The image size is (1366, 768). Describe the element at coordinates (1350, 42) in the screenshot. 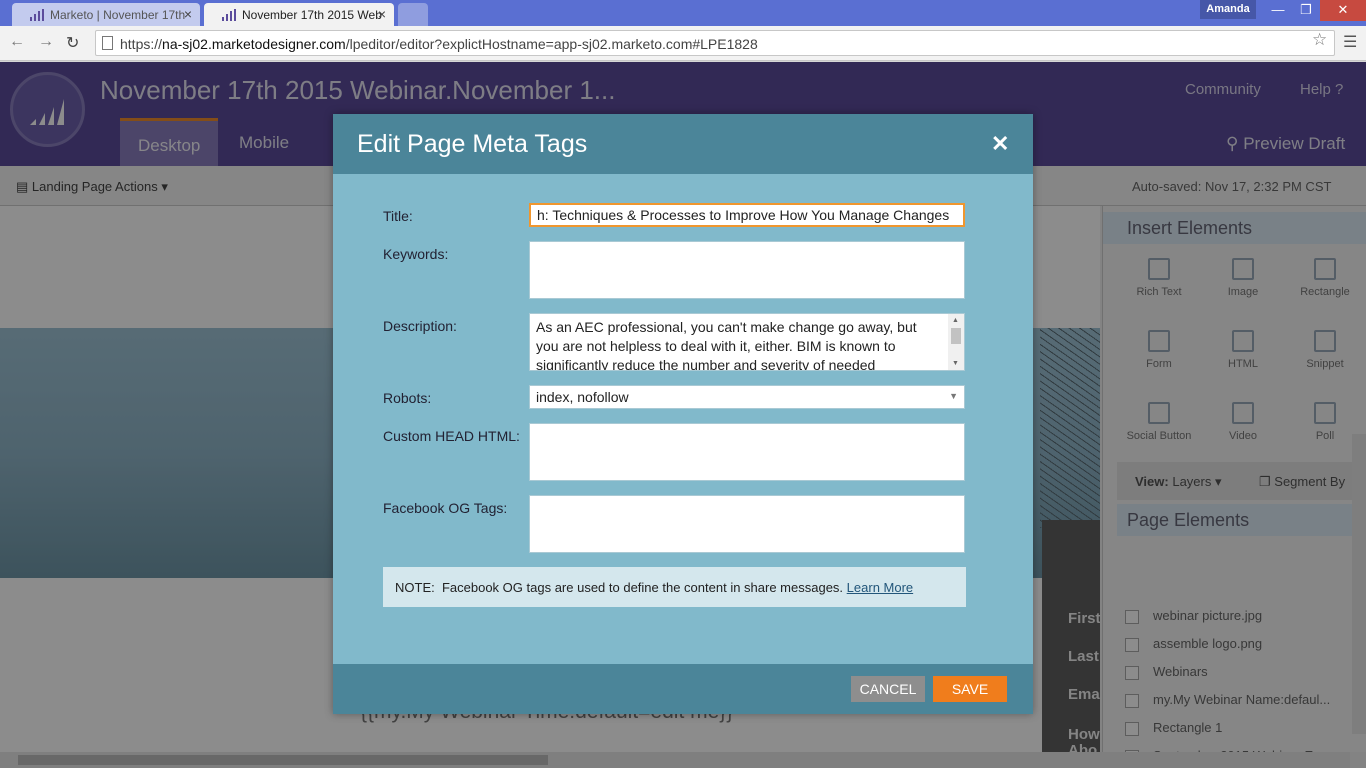

I see `browser-menu-icon: ☰` at that location.